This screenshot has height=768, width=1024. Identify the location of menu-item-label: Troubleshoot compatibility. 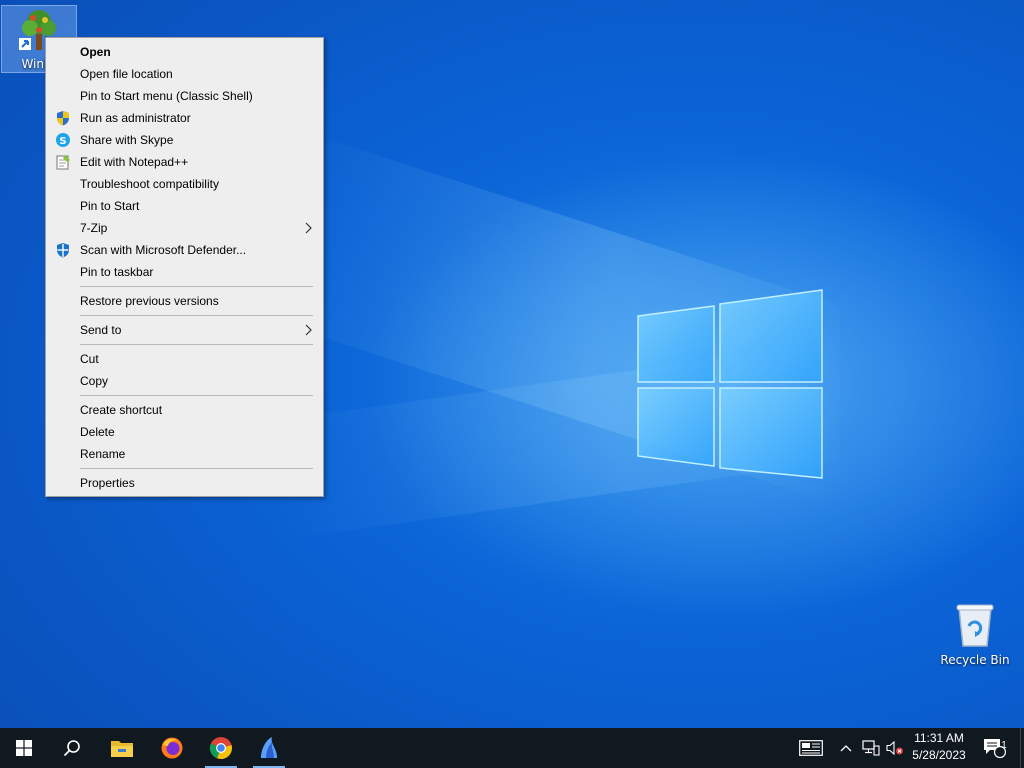
(149, 184).